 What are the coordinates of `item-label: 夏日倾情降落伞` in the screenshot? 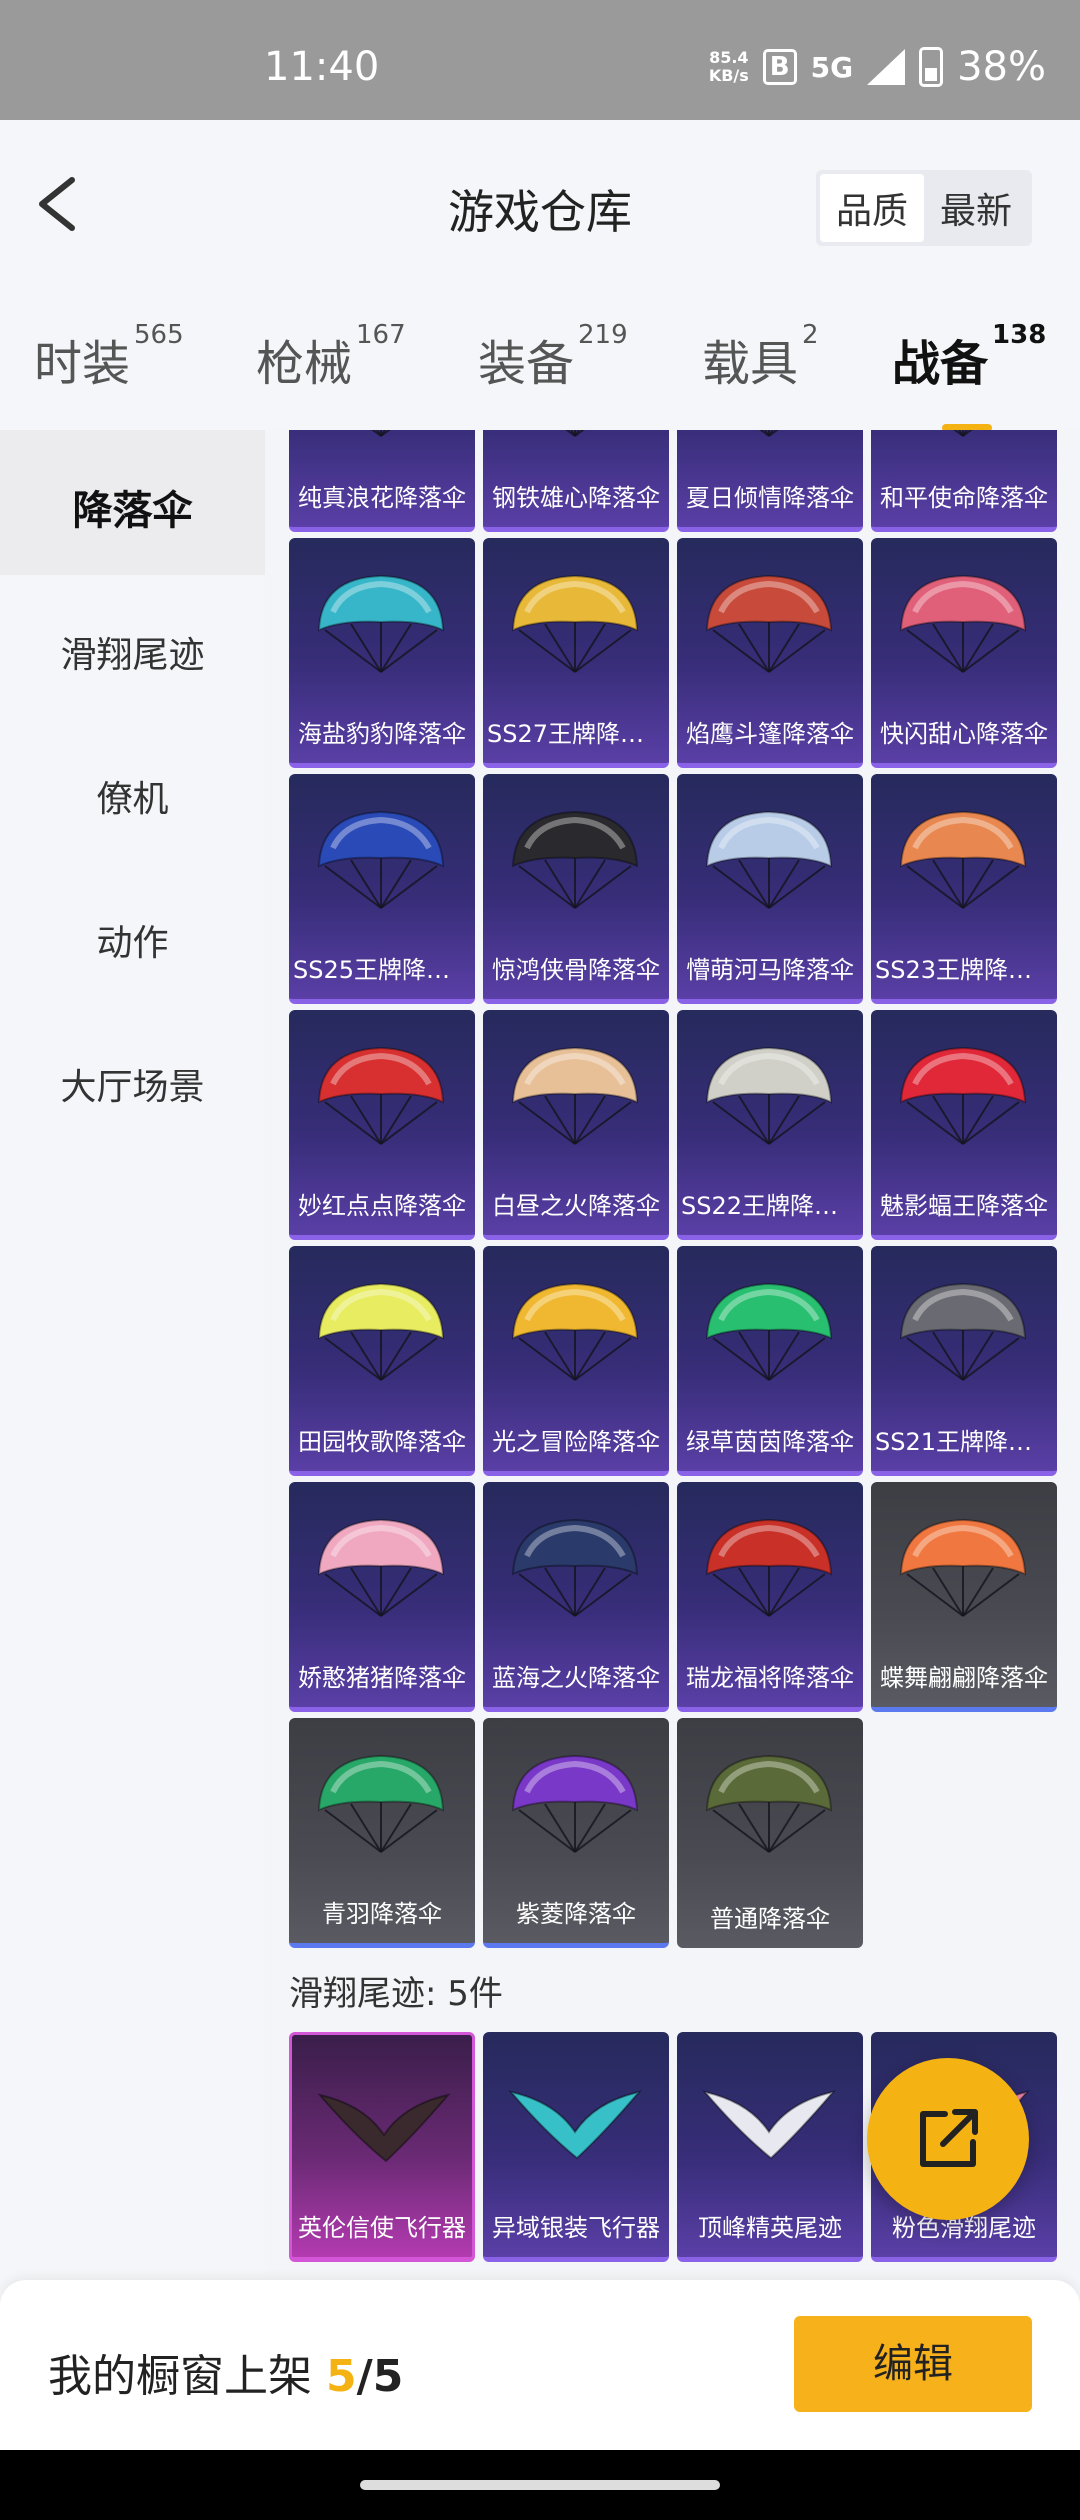 It's located at (770, 498).